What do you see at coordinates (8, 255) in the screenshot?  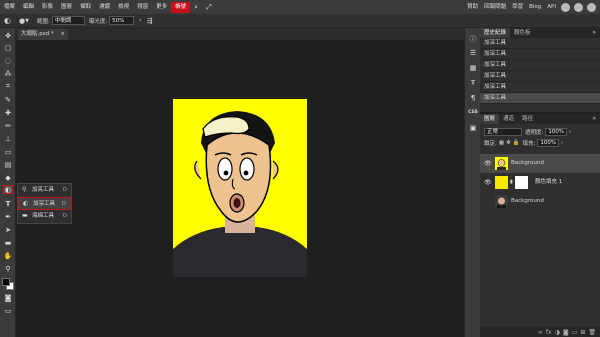 I see `hand-tool-icon: ✋` at bounding box center [8, 255].